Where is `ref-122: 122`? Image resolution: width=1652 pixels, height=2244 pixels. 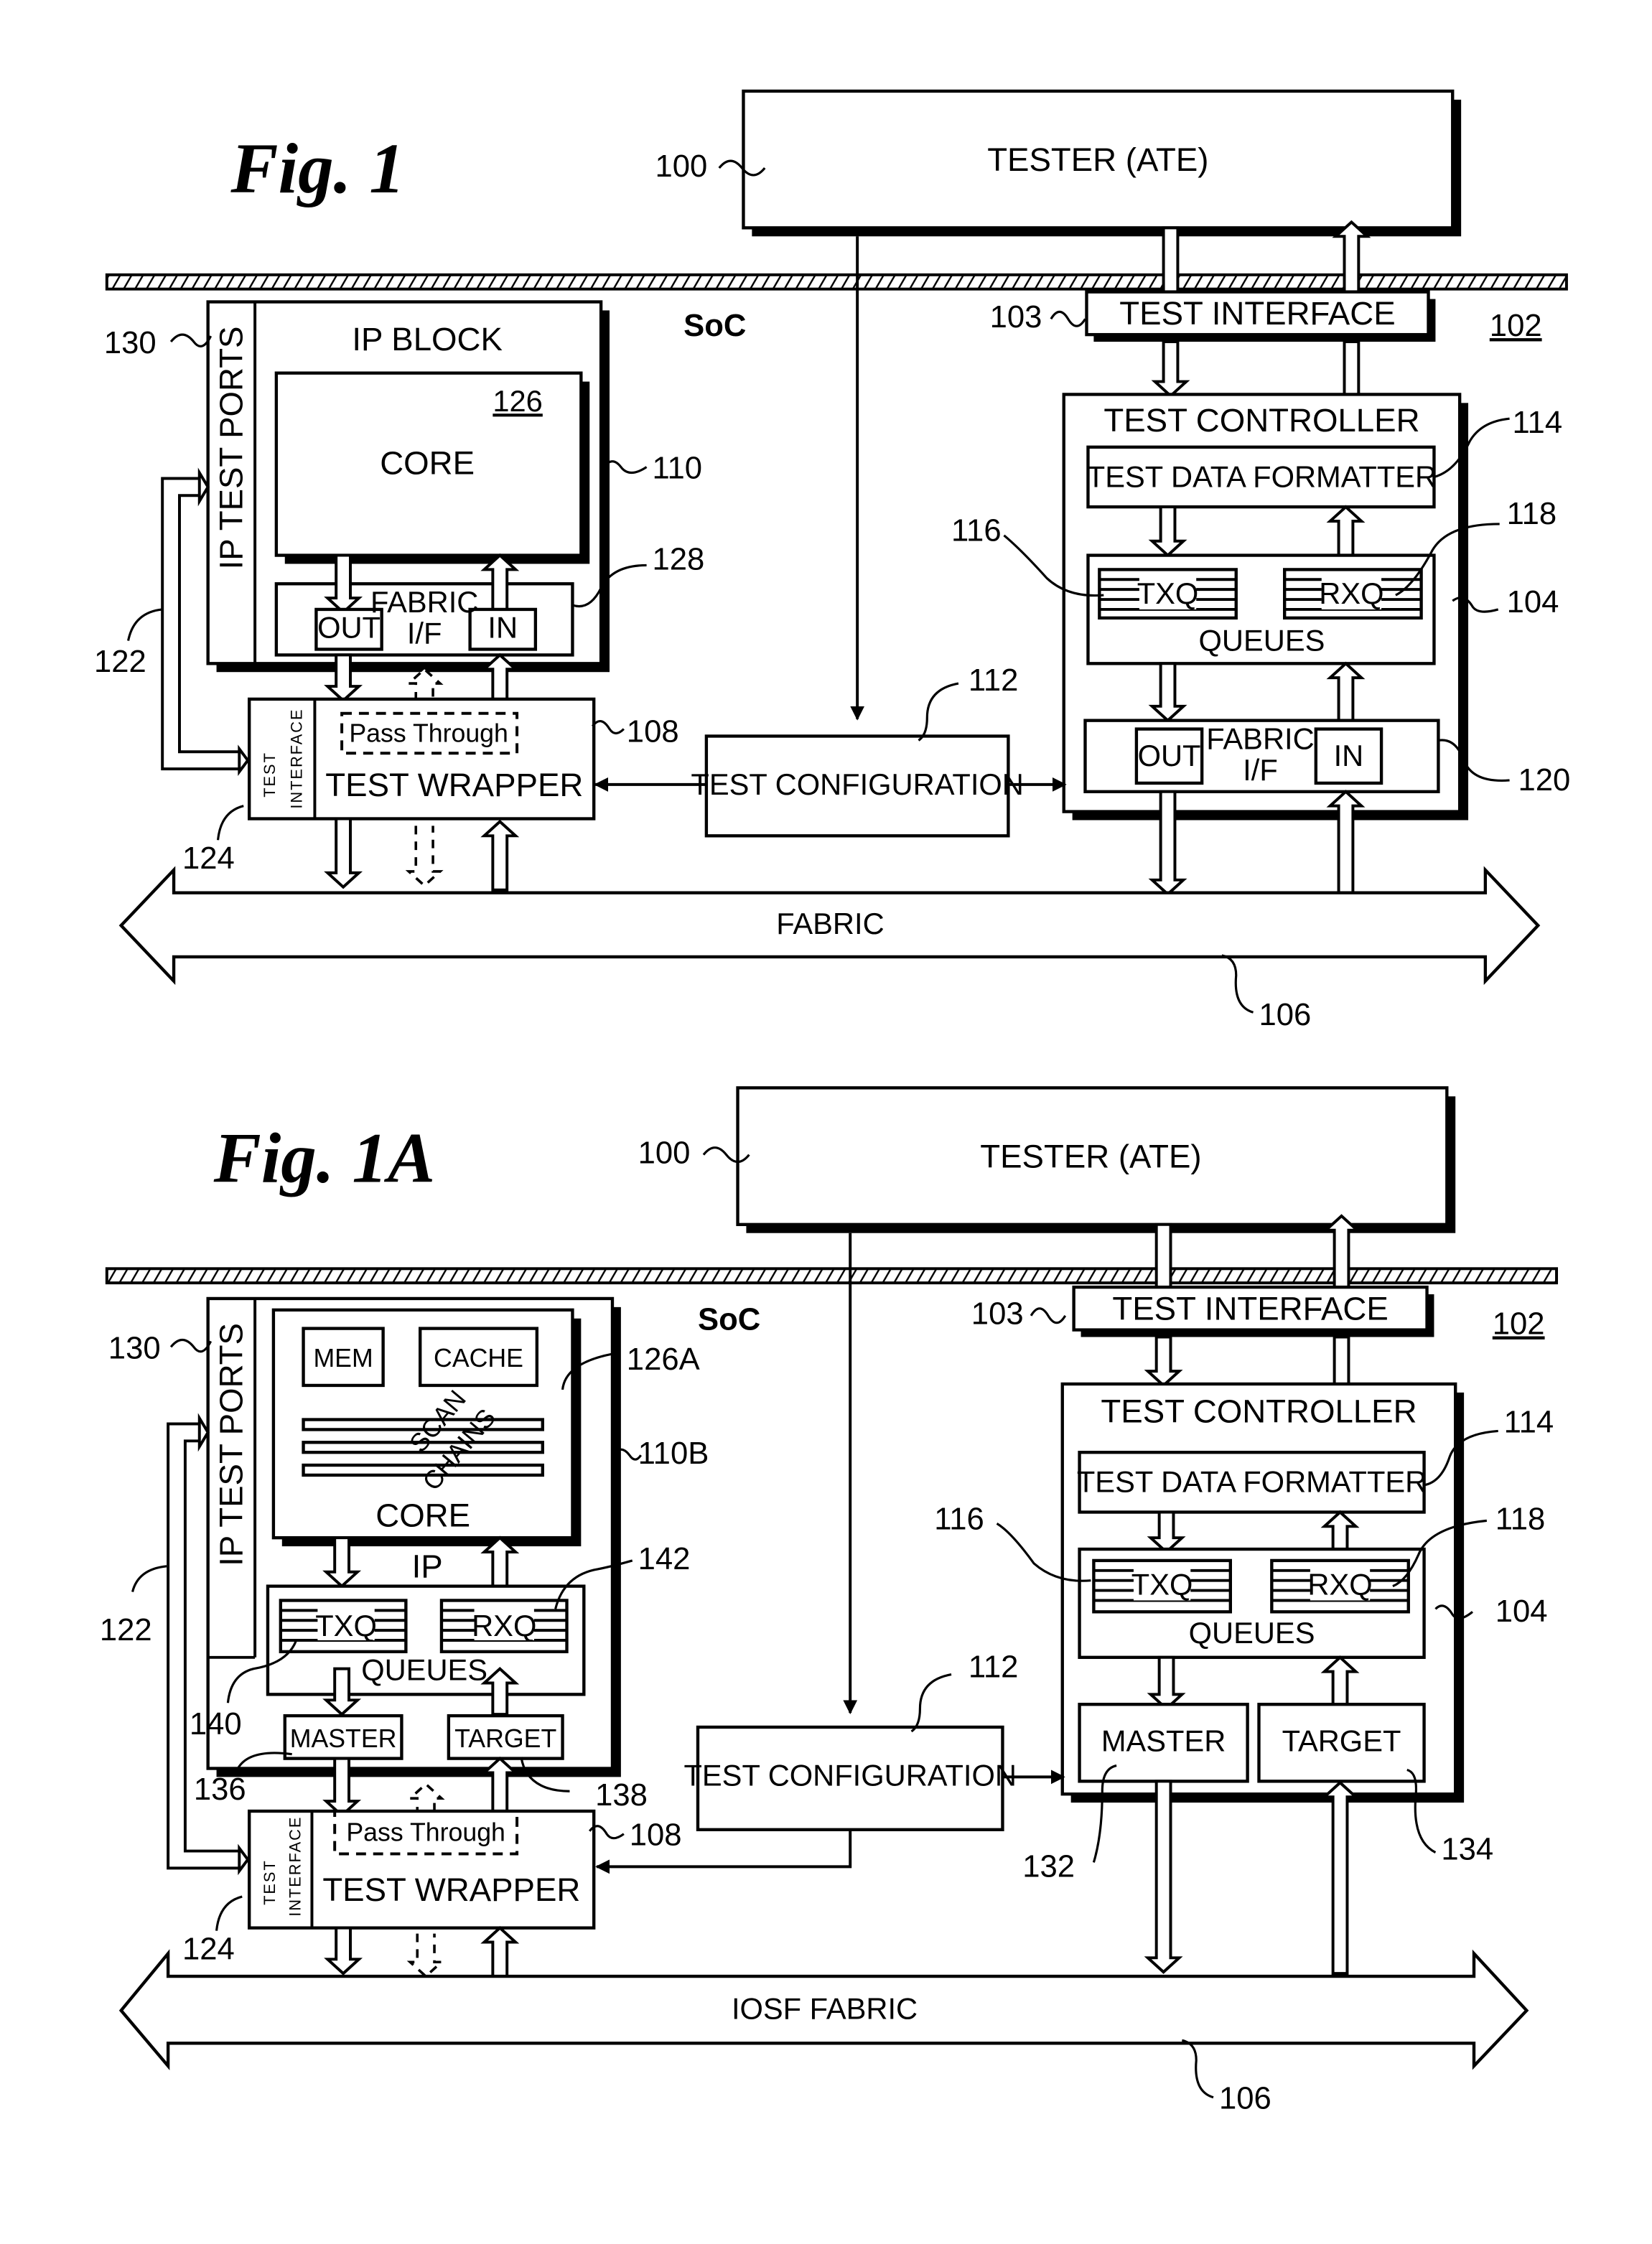
ref-122: 122 is located at coordinates (126, 1630).